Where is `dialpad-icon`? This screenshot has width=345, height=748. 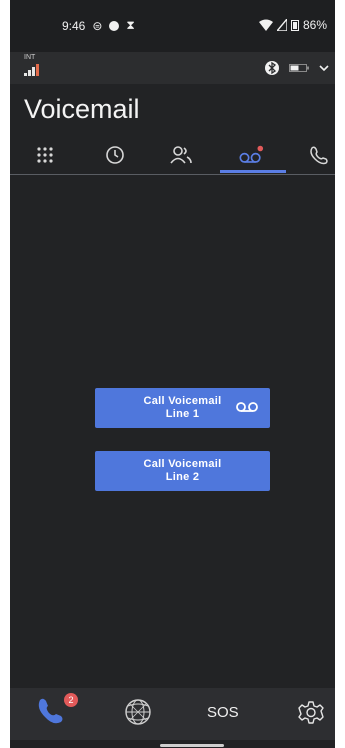 dialpad-icon is located at coordinates (45, 155).